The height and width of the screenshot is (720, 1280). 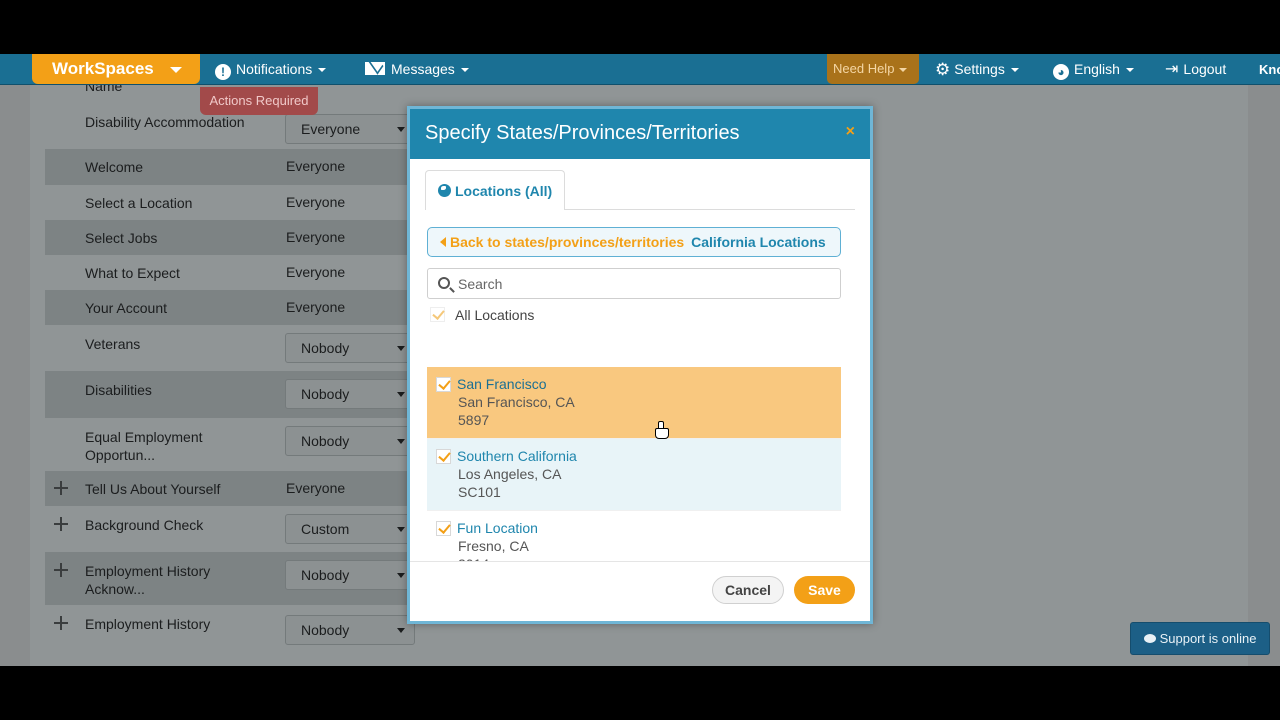 What do you see at coordinates (824, 590) in the screenshot?
I see `save-button: Save` at bounding box center [824, 590].